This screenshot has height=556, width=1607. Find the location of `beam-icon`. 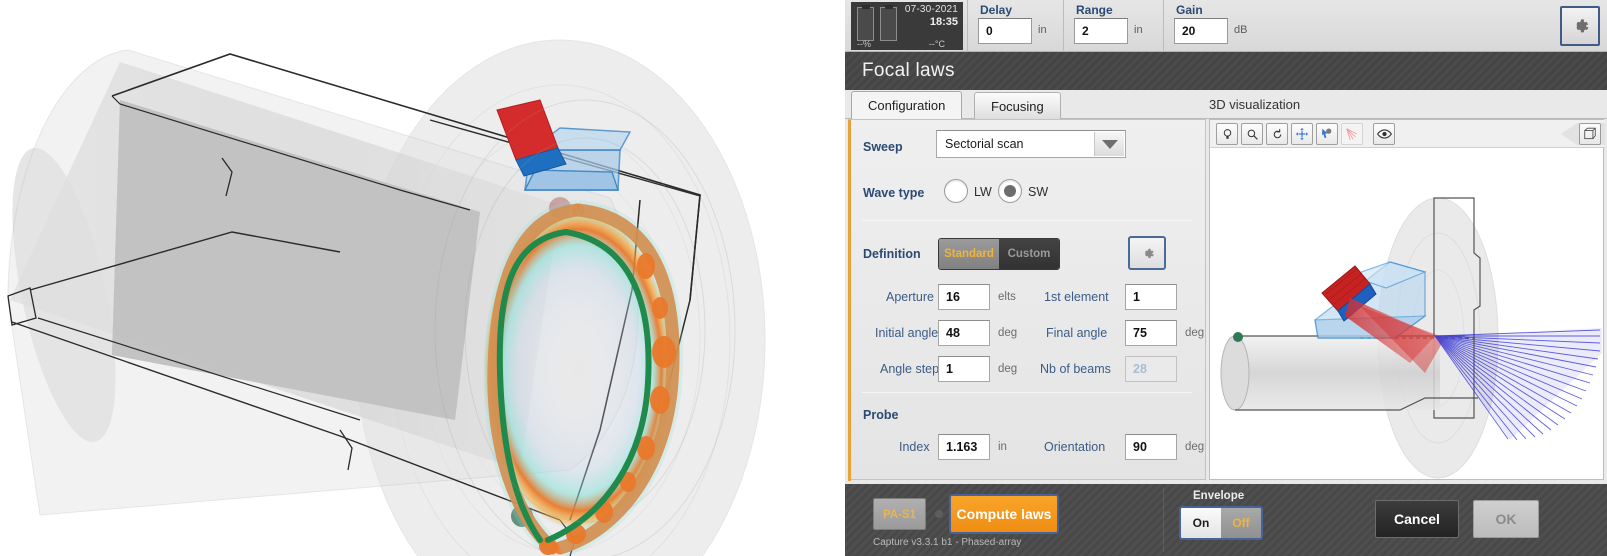

beam-icon is located at coordinates (1351, 134).